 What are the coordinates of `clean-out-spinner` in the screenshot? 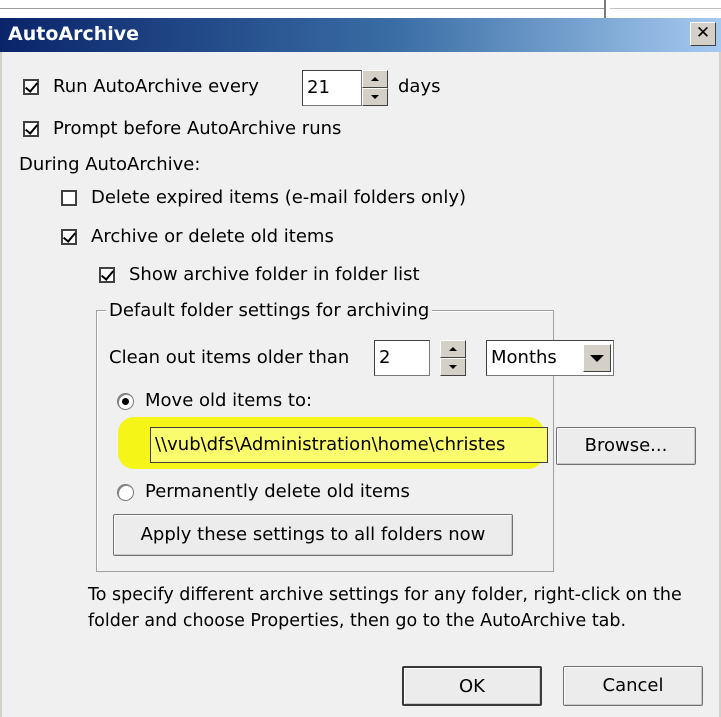 It's located at (453, 358).